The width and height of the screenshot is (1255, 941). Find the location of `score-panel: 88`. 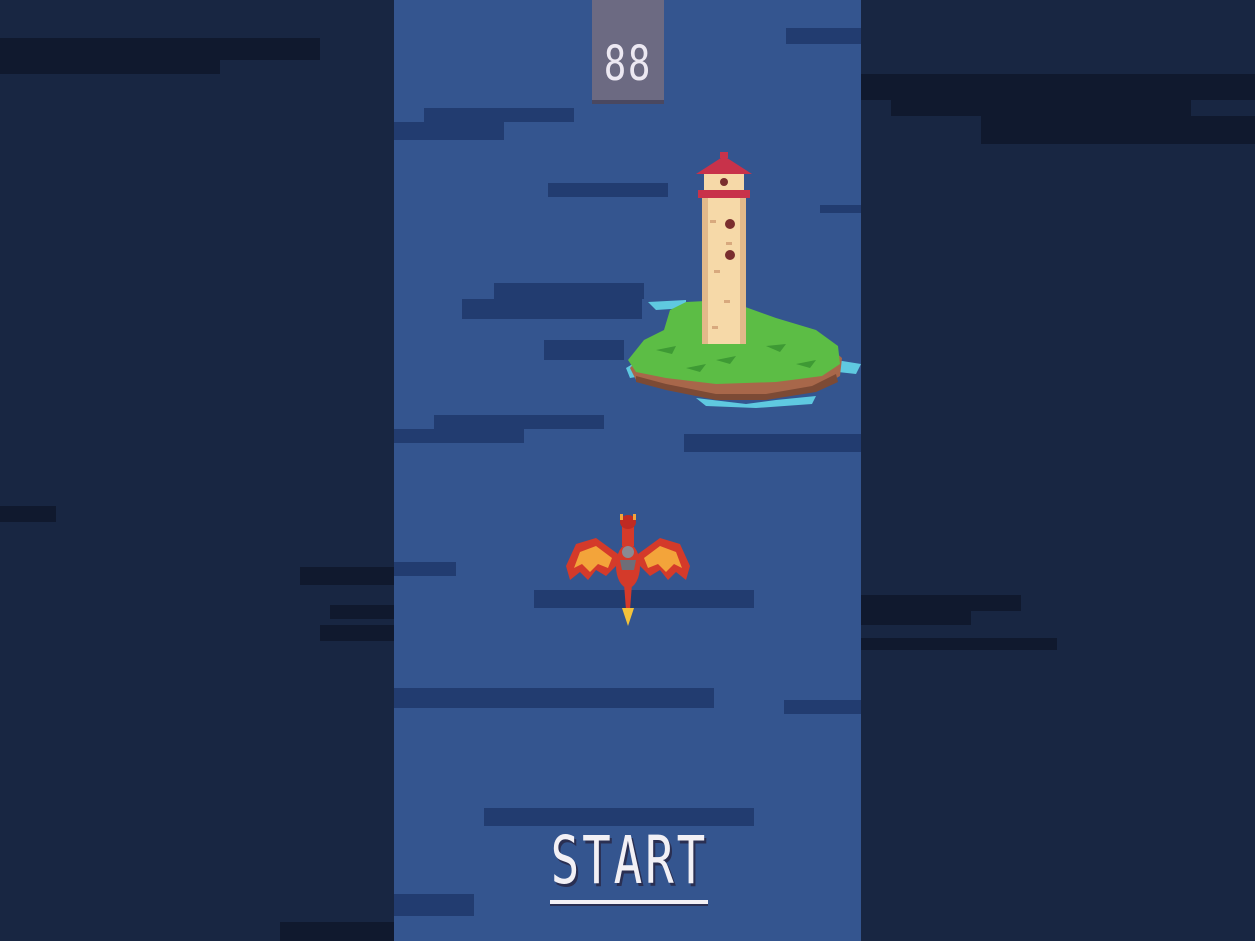

score-panel: 88 is located at coordinates (628, 52).